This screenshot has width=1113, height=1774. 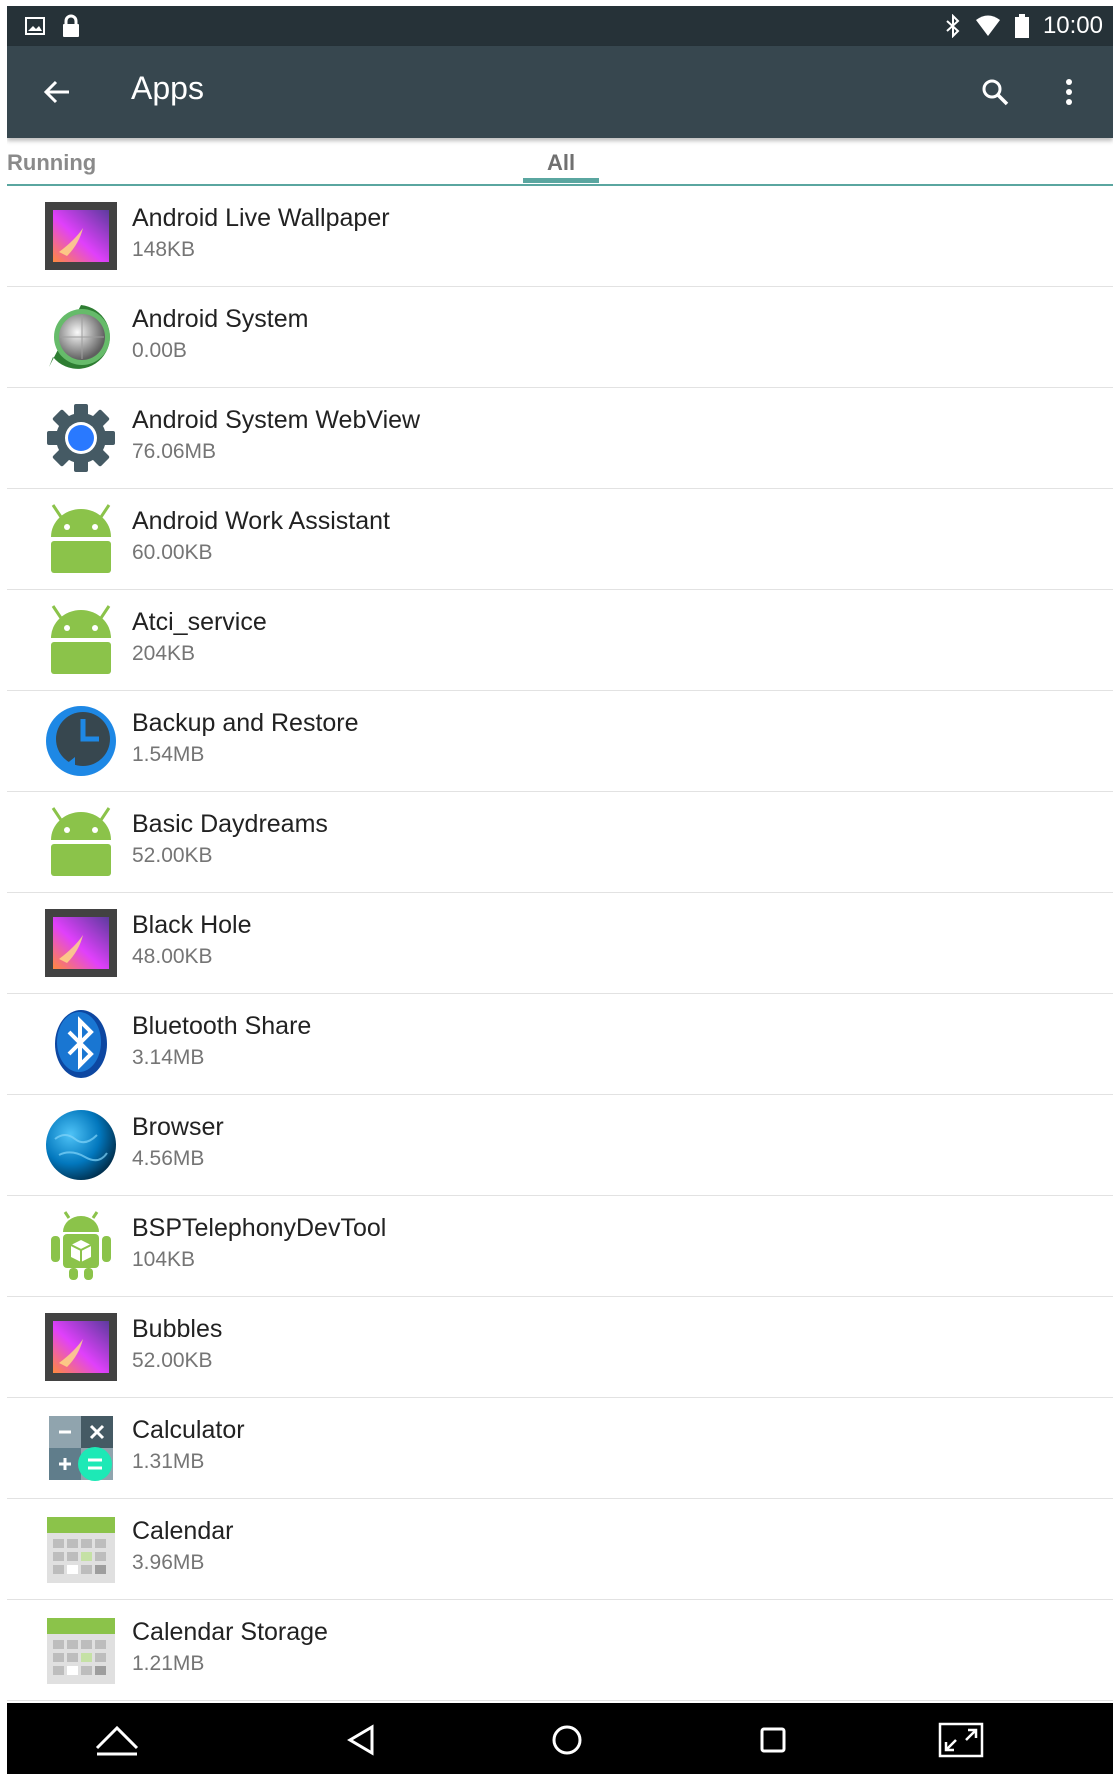 I want to click on screenshot-expand-icon, so click(x=961, y=1740).